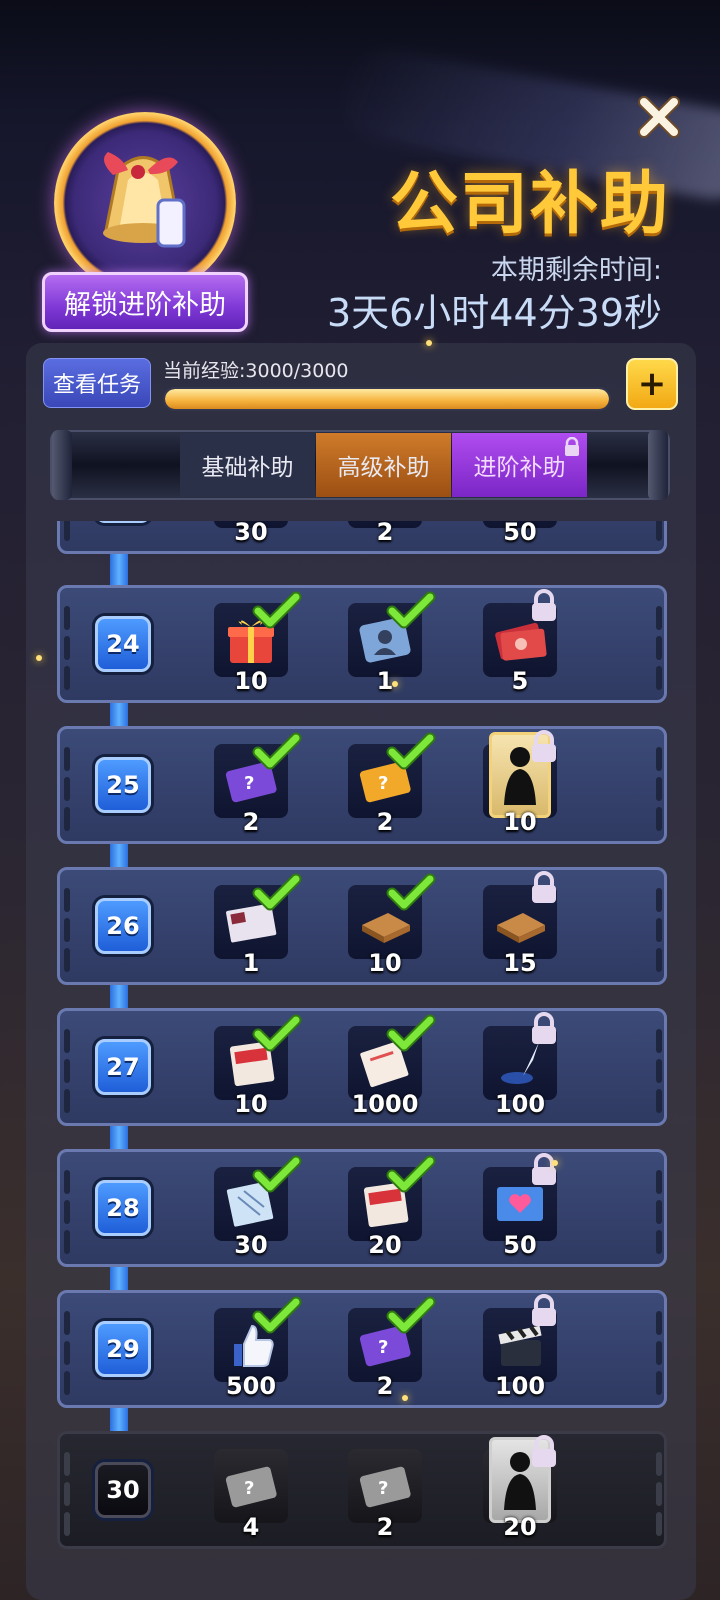 This screenshot has width=720, height=1600. Describe the element at coordinates (385, 533) in the screenshot. I see `reward-item: 2` at that location.